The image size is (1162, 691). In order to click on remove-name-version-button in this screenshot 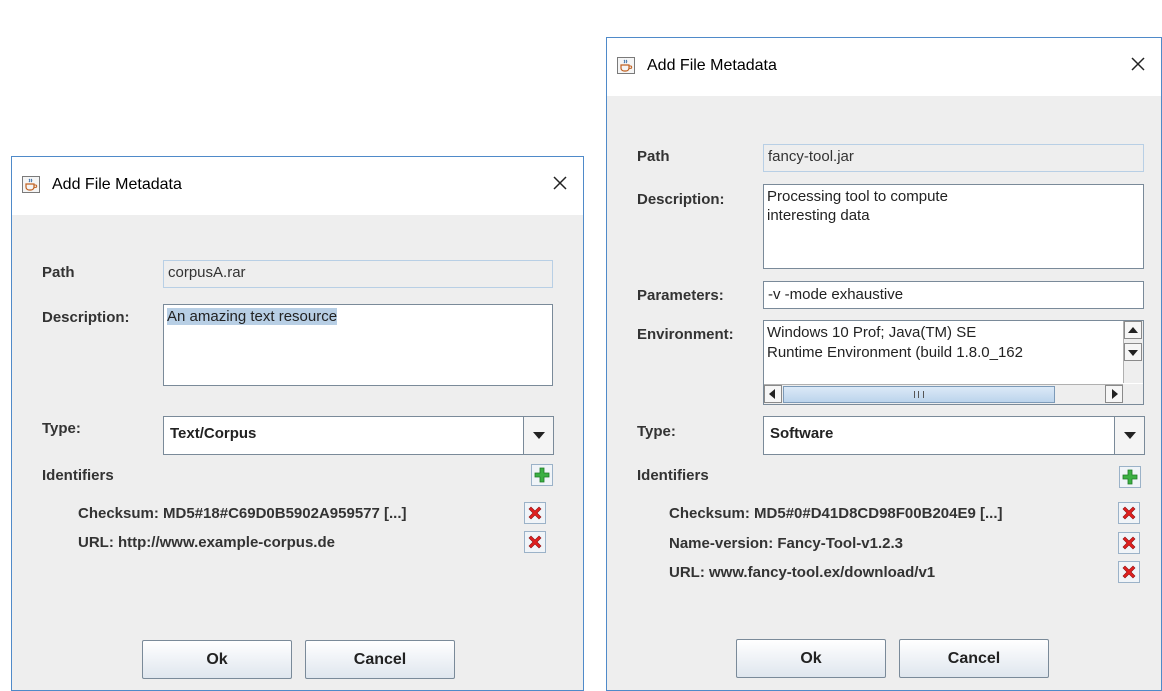, I will do `click(1129, 543)`.